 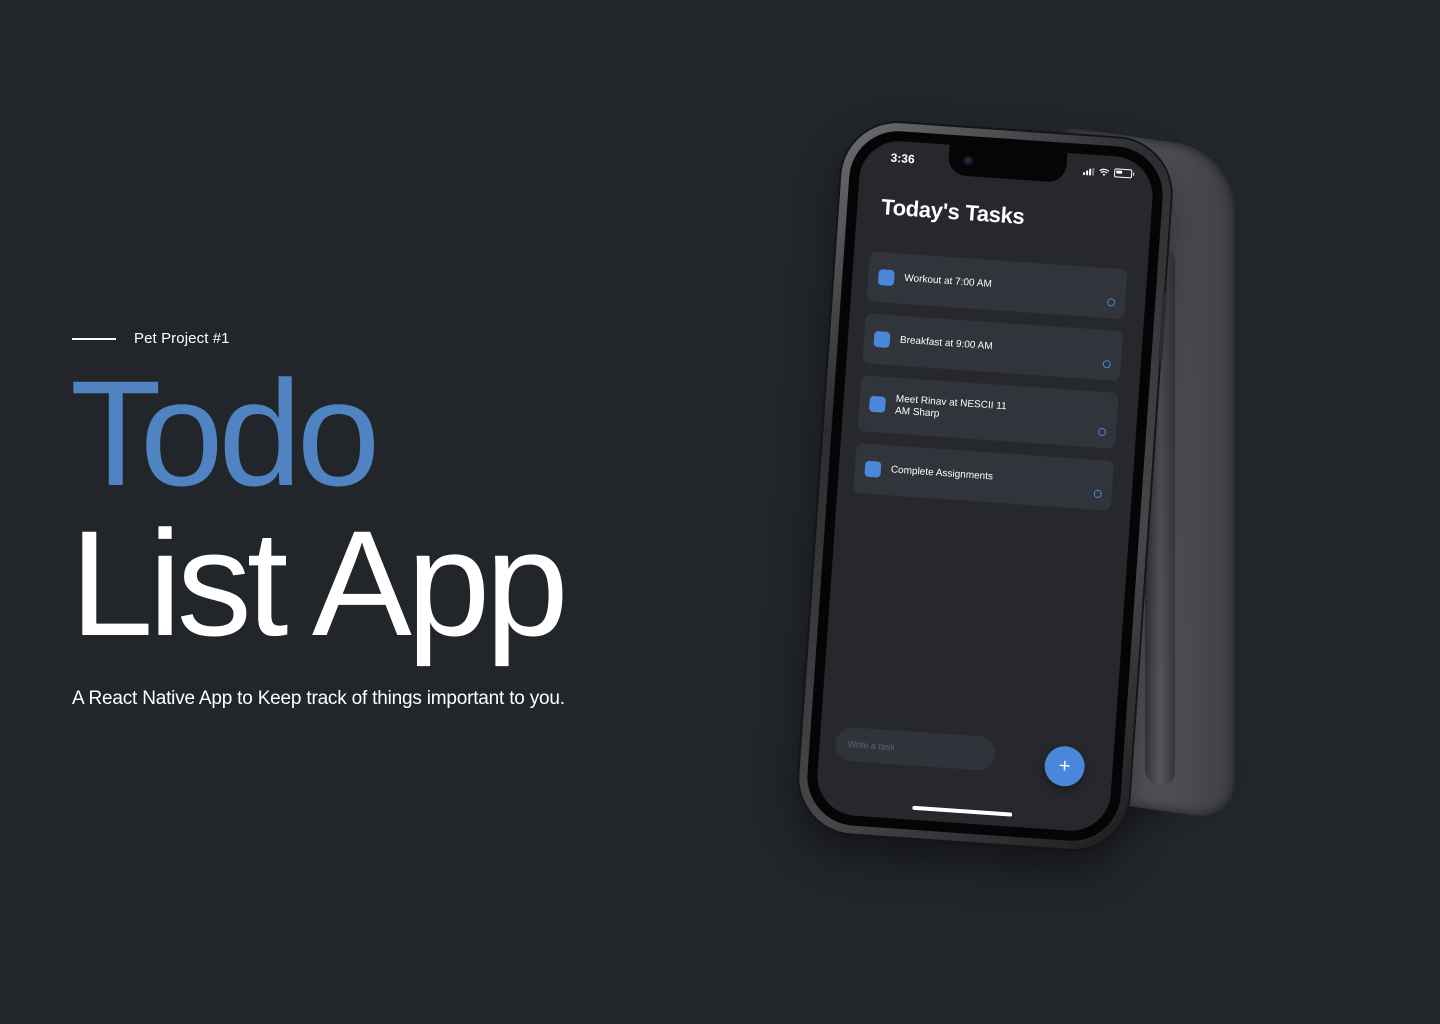 What do you see at coordinates (946, 343) in the screenshot?
I see `task-label: Breakfast at 9:00 AM` at bounding box center [946, 343].